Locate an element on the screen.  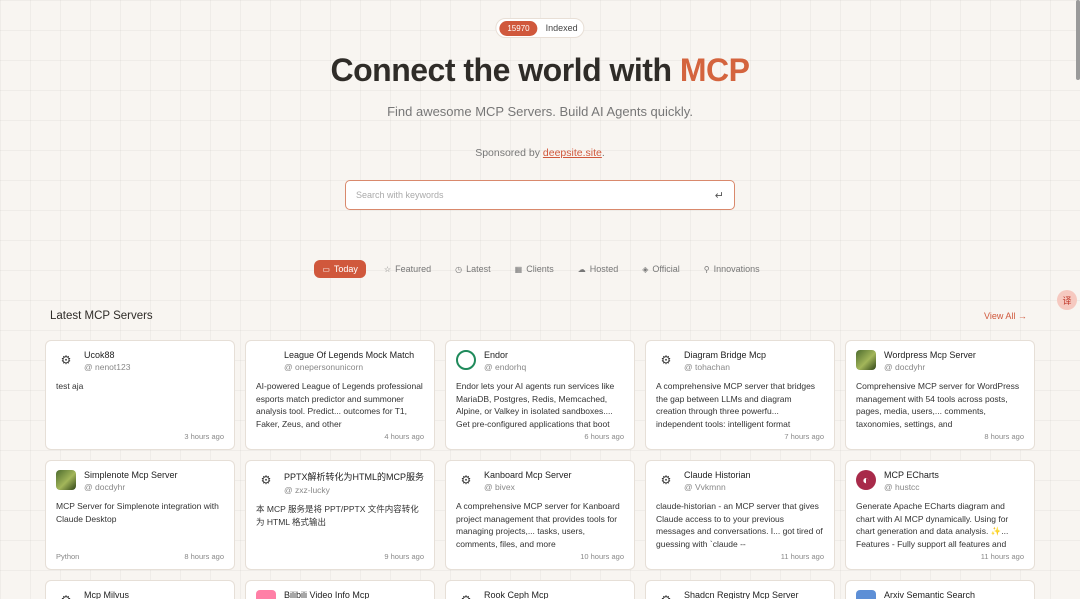
server-card: ⚙ Ucok88 @ nenot123 test aja 3 hours ago is located at coordinates (140, 395).